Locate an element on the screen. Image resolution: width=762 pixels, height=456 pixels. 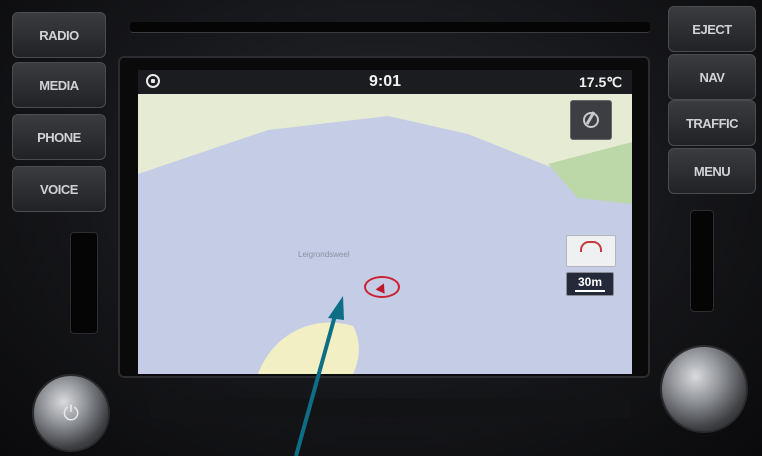
cloud-icon is located at coordinates (591, 246).